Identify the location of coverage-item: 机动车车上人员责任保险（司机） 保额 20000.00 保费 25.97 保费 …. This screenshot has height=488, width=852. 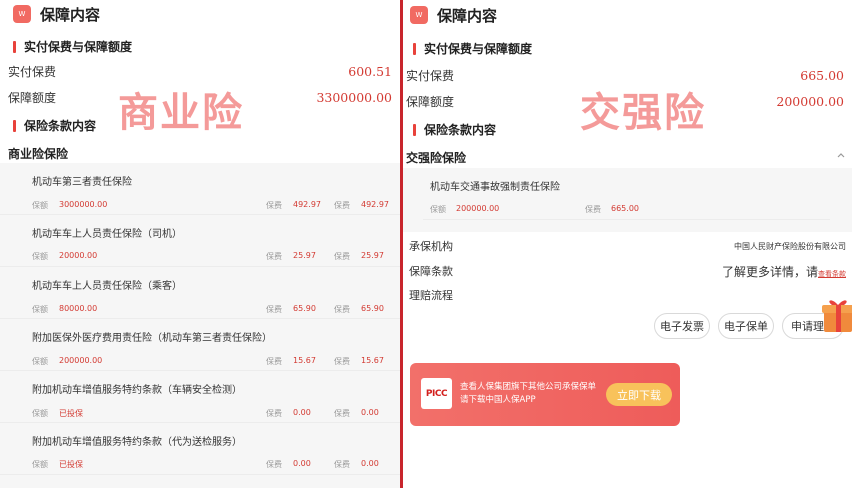
(200, 241).